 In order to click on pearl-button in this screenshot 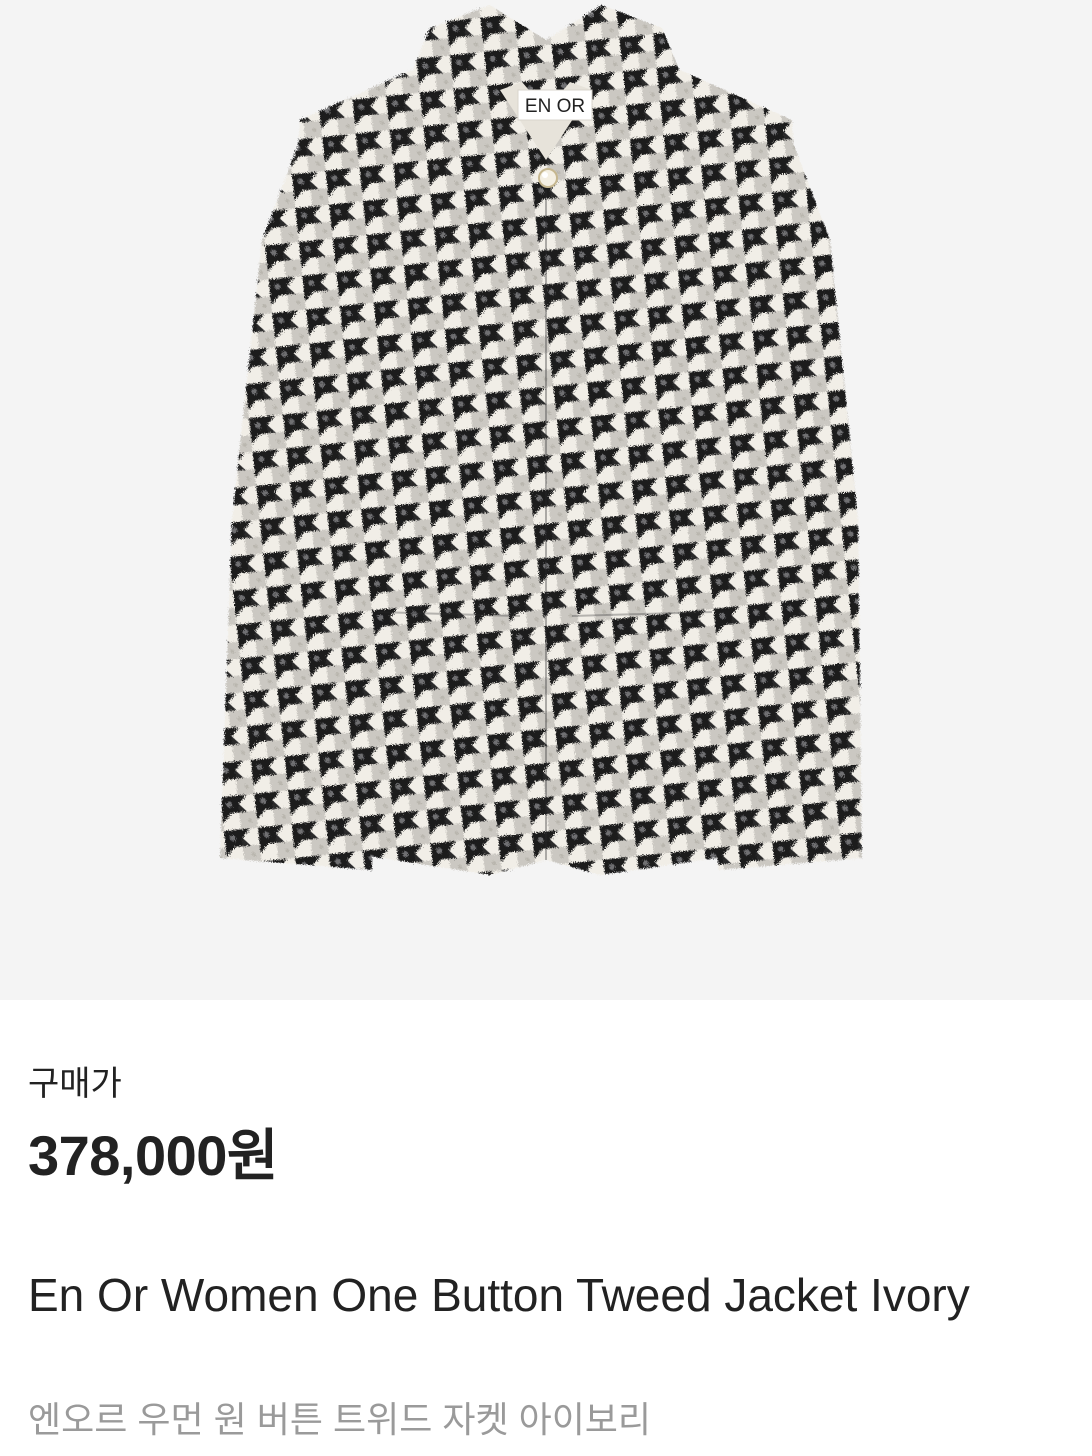, I will do `click(548, 178)`.